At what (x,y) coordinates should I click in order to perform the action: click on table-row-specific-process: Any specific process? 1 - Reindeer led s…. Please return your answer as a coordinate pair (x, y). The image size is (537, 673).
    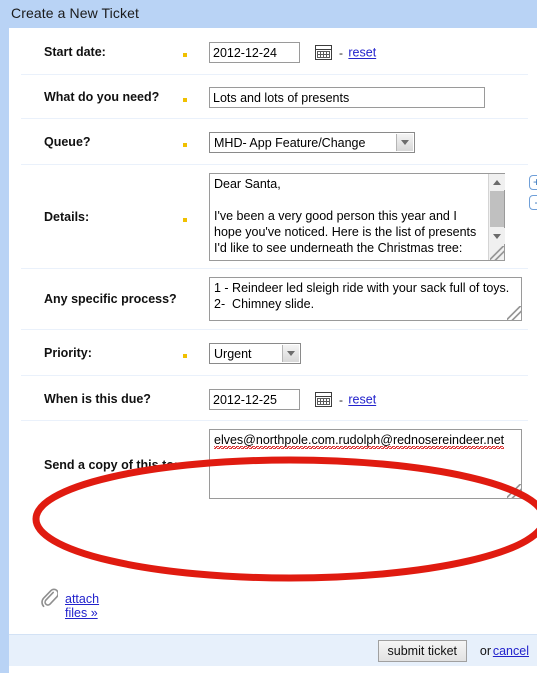
    Looking at the image, I should click on (274, 299).